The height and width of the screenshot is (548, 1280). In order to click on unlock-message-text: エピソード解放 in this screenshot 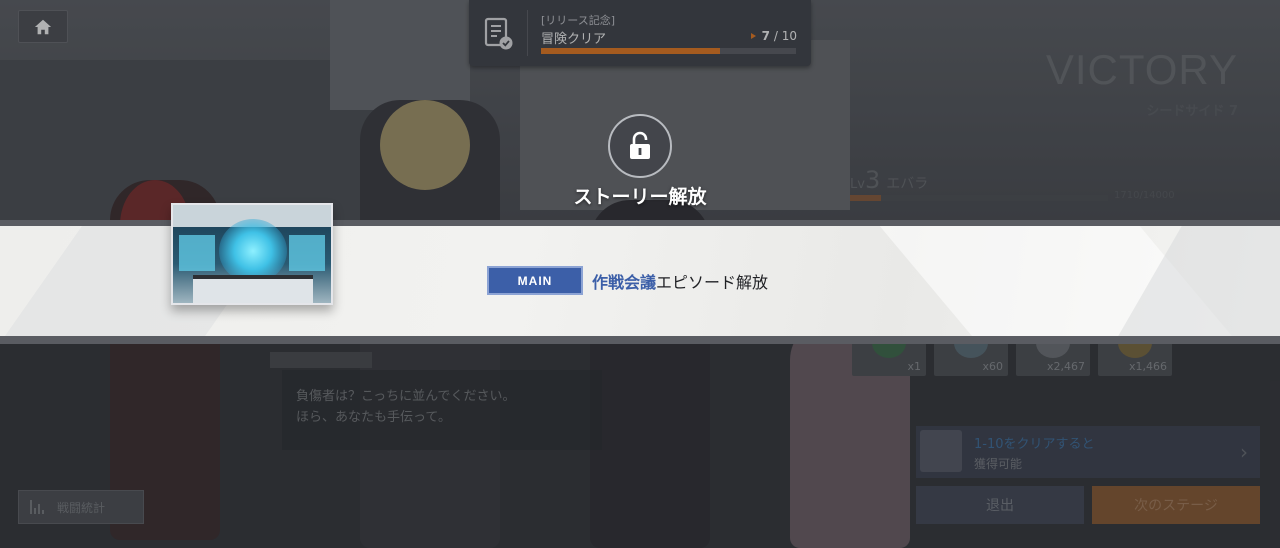, I will do `click(712, 282)`.